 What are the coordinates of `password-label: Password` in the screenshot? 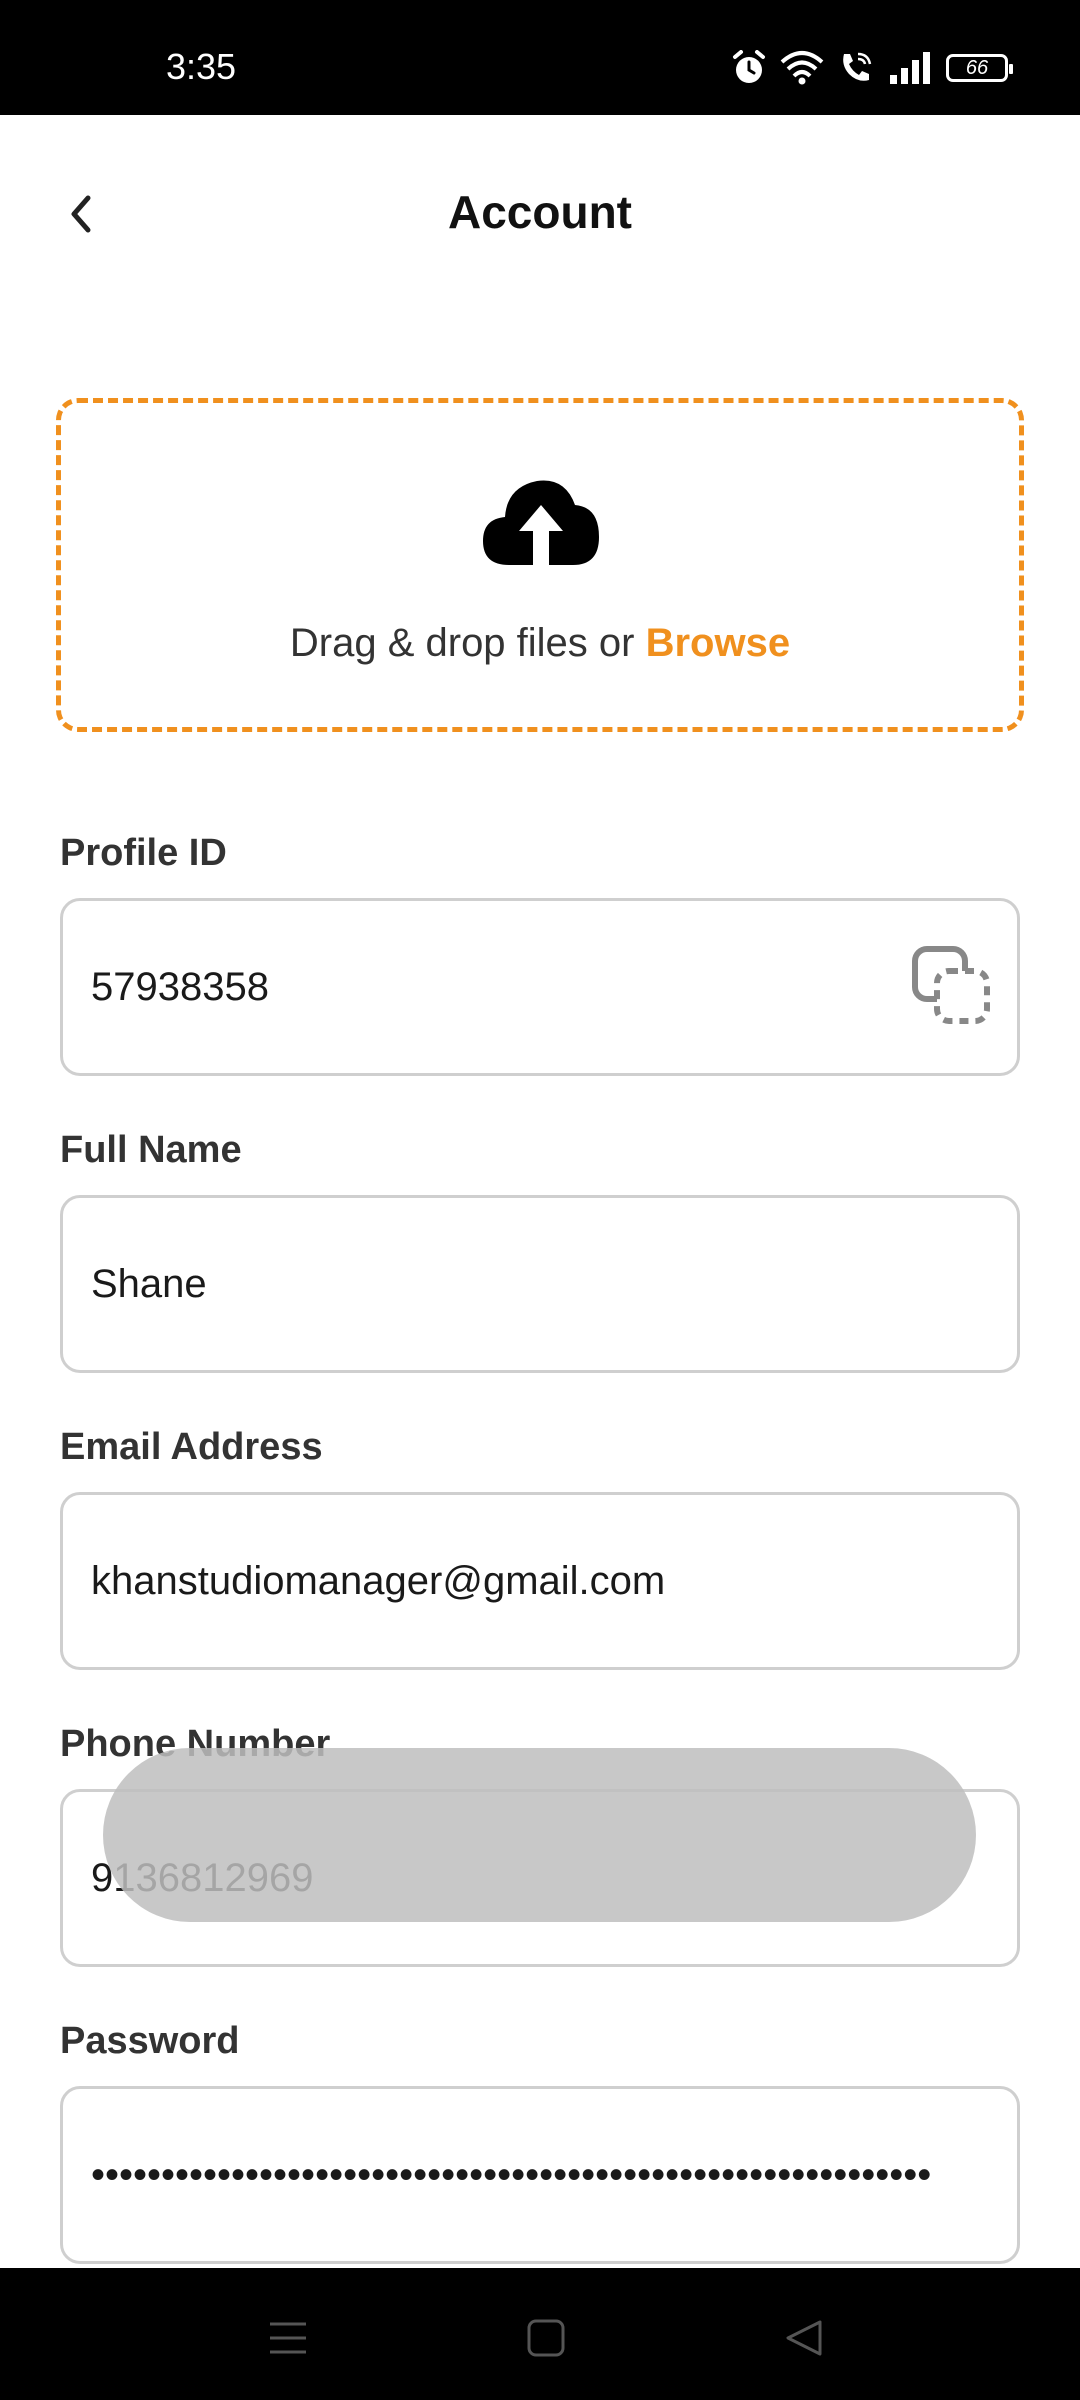 It's located at (150, 2041).